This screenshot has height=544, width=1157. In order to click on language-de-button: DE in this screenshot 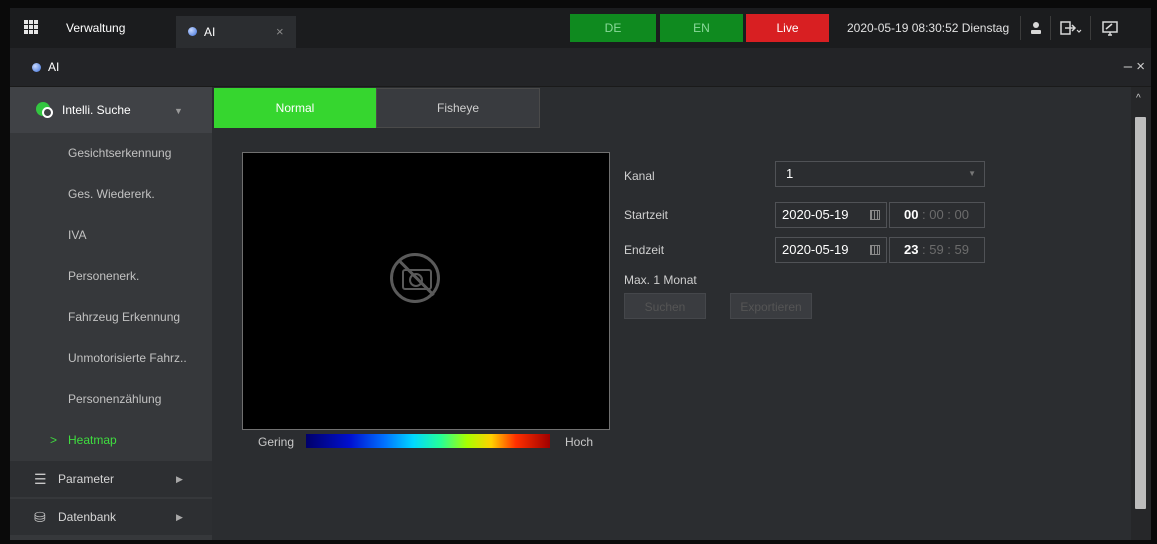, I will do `click(613, 28)`.